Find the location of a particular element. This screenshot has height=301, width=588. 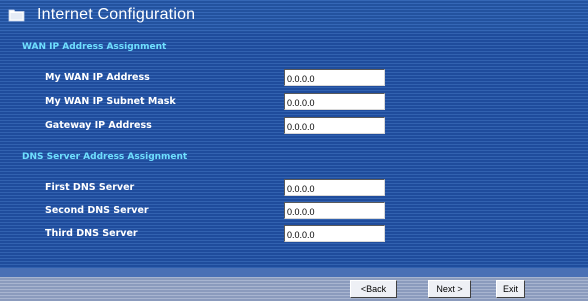

third-dns-input is located at coordinates (334, 233).